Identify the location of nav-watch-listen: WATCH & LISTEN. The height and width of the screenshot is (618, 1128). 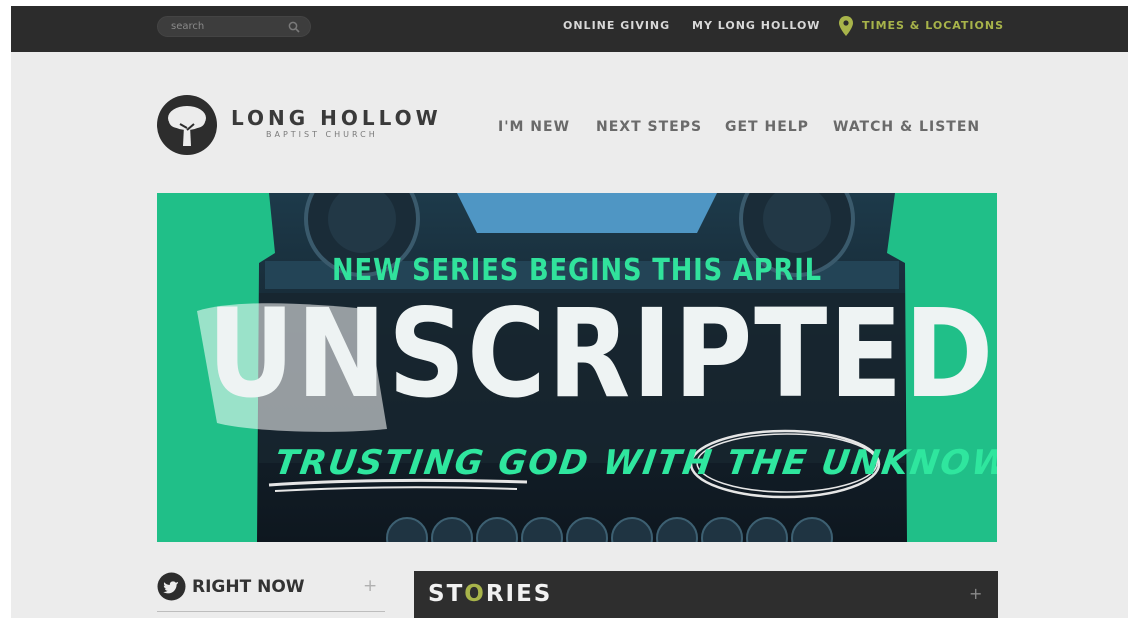
(906, 127).